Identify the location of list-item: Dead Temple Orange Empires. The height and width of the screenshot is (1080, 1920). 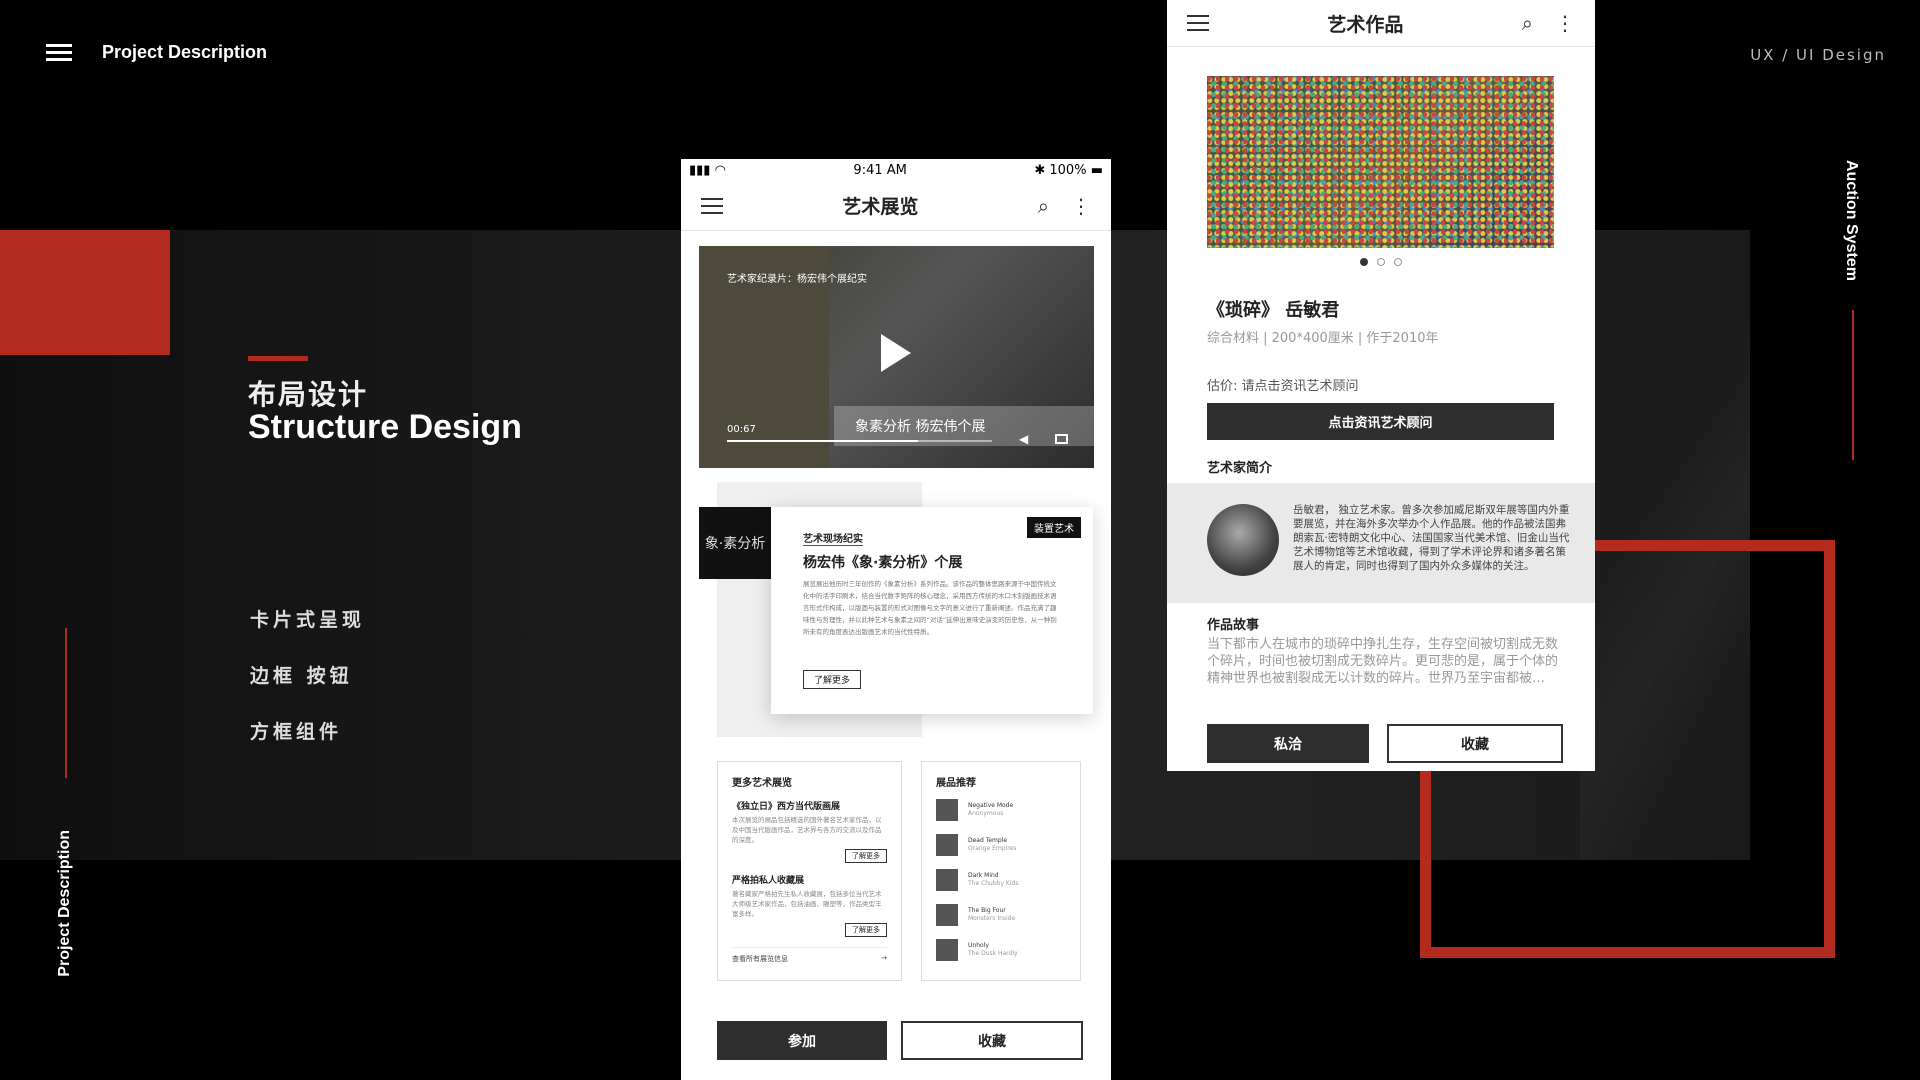
(1001, 845).